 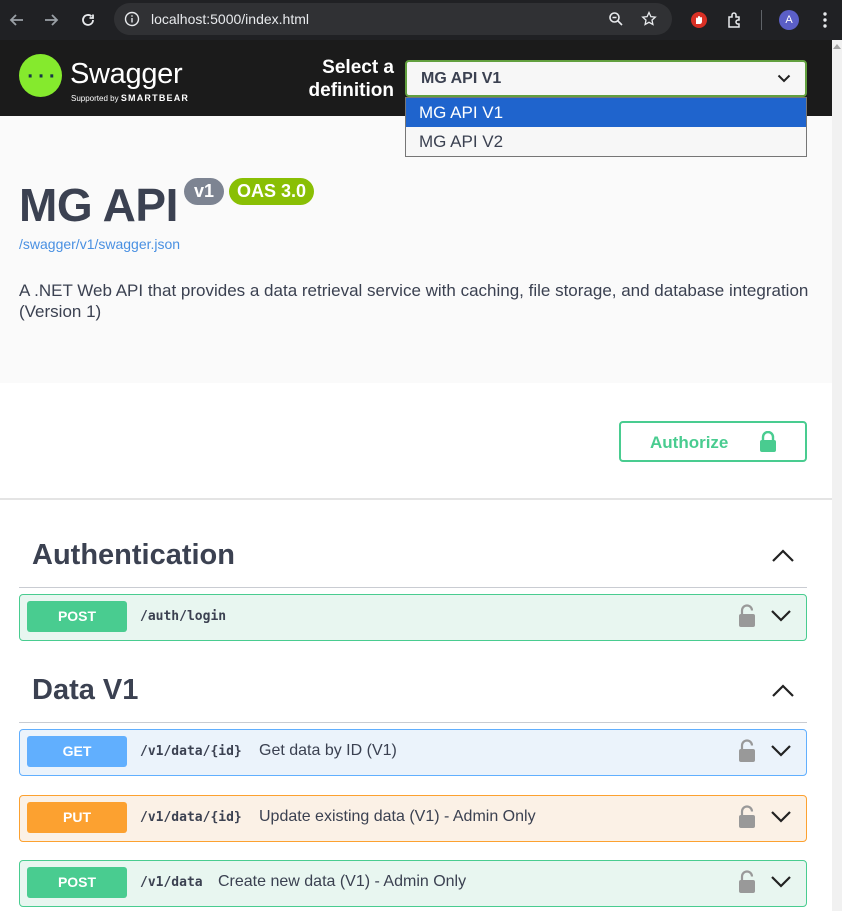 I want to click on back-arrow-icon, so click(x=16, y=20).